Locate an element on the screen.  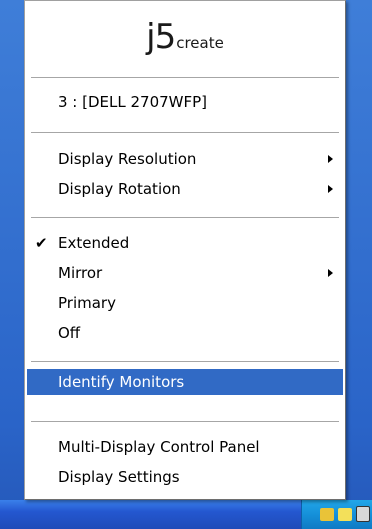
menu-item-mirror: Mirror is located at coordinates (185, 273).